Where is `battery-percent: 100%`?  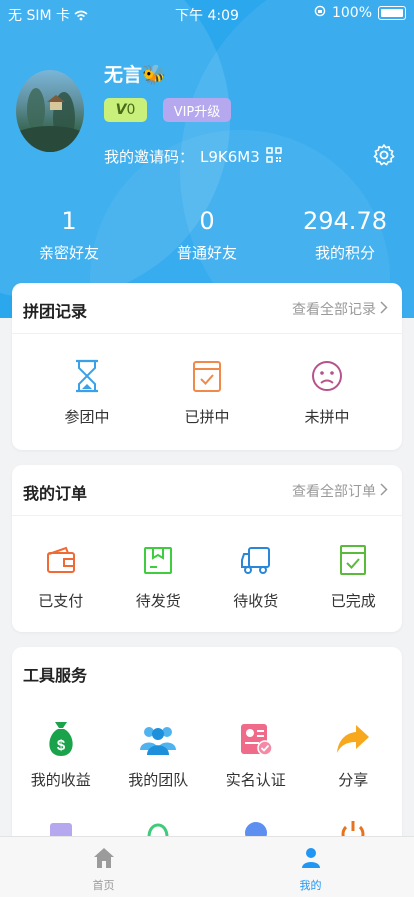
battery-percent: 100% is located at coordinates (351, 13).